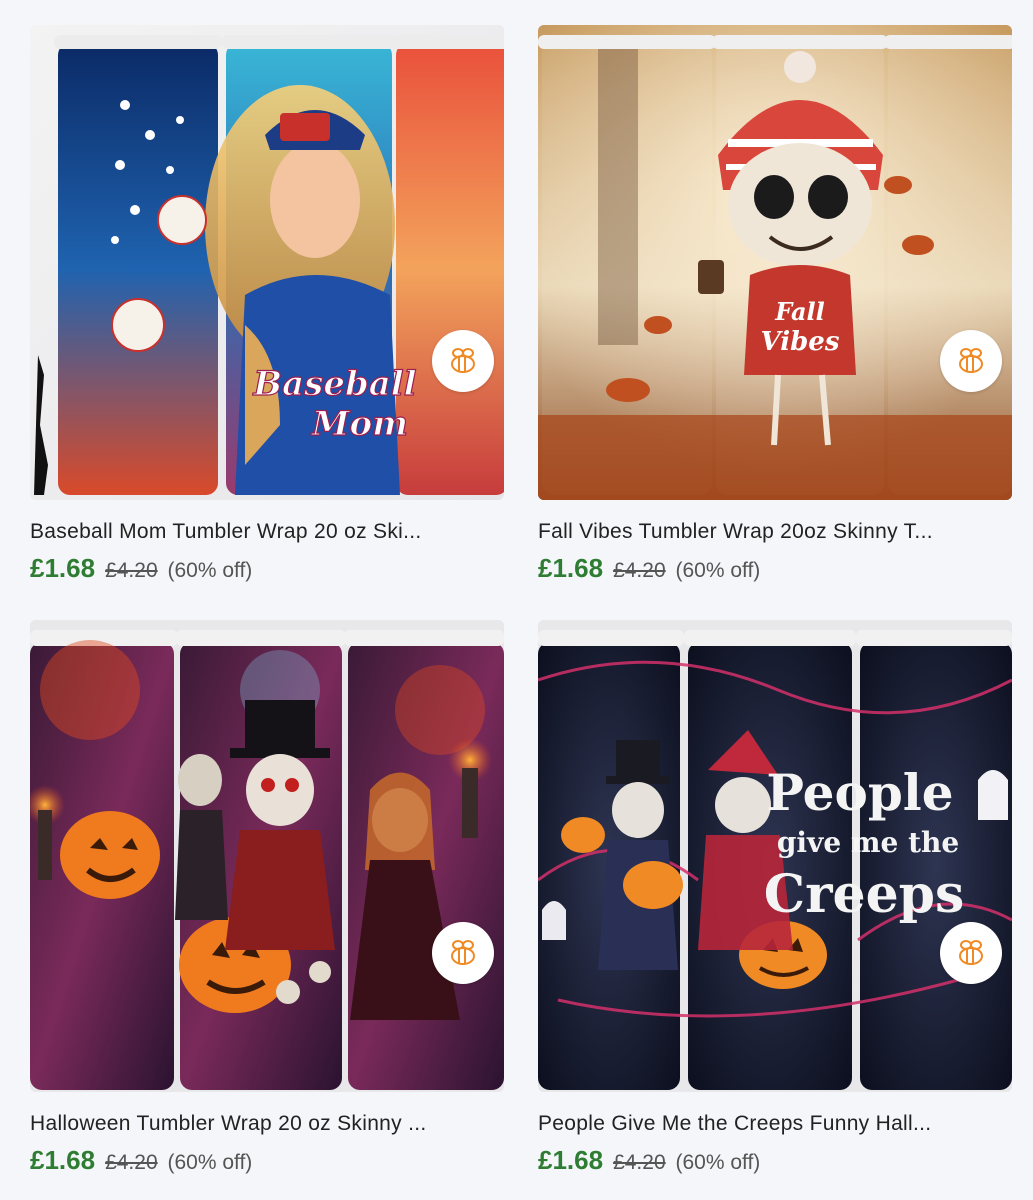 The image size is (1033, 1200). I want to click on image-text-line-1: People, so click(859, 792).